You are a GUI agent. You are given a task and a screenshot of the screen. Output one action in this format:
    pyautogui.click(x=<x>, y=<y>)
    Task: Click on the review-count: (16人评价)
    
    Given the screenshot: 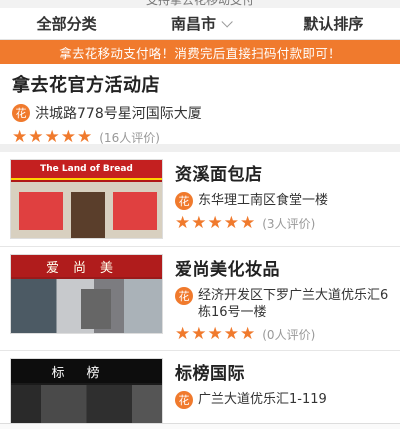 What is the action you would take?
    pyautogui.click(x=129, y=138)
    